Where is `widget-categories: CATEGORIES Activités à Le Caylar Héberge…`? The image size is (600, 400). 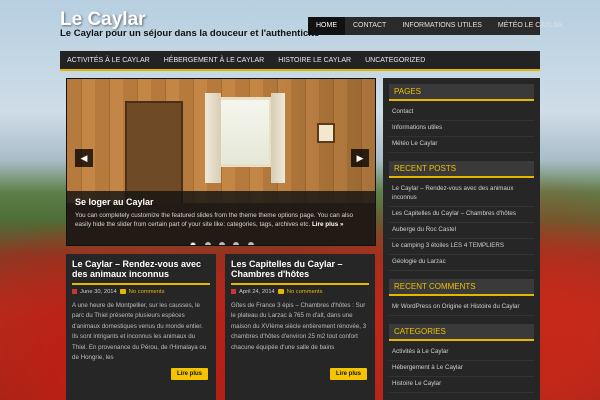
widget-categories: CATEGORIES Activités à Le Caylar Héberge… is located at coordinates (461, 358).